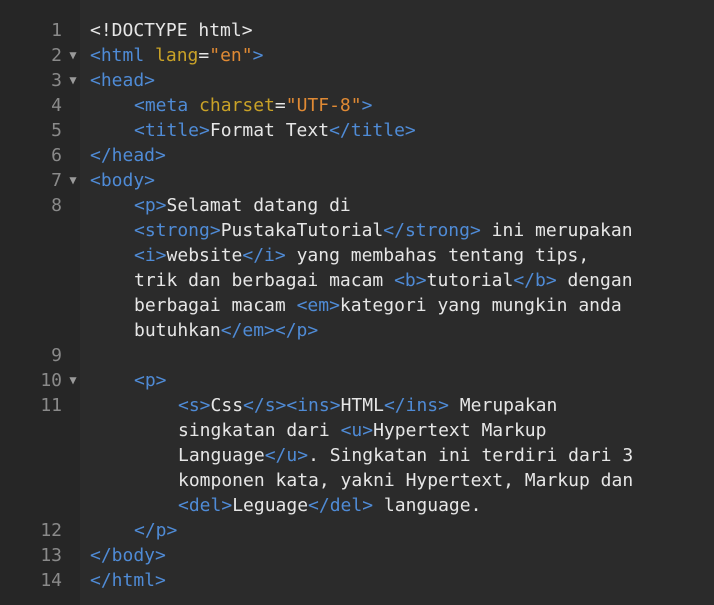 This screenshot has height=605, width=714. I want to click on code-text: singkatan dari <u>Hypertext Markup, so click(362, 430).